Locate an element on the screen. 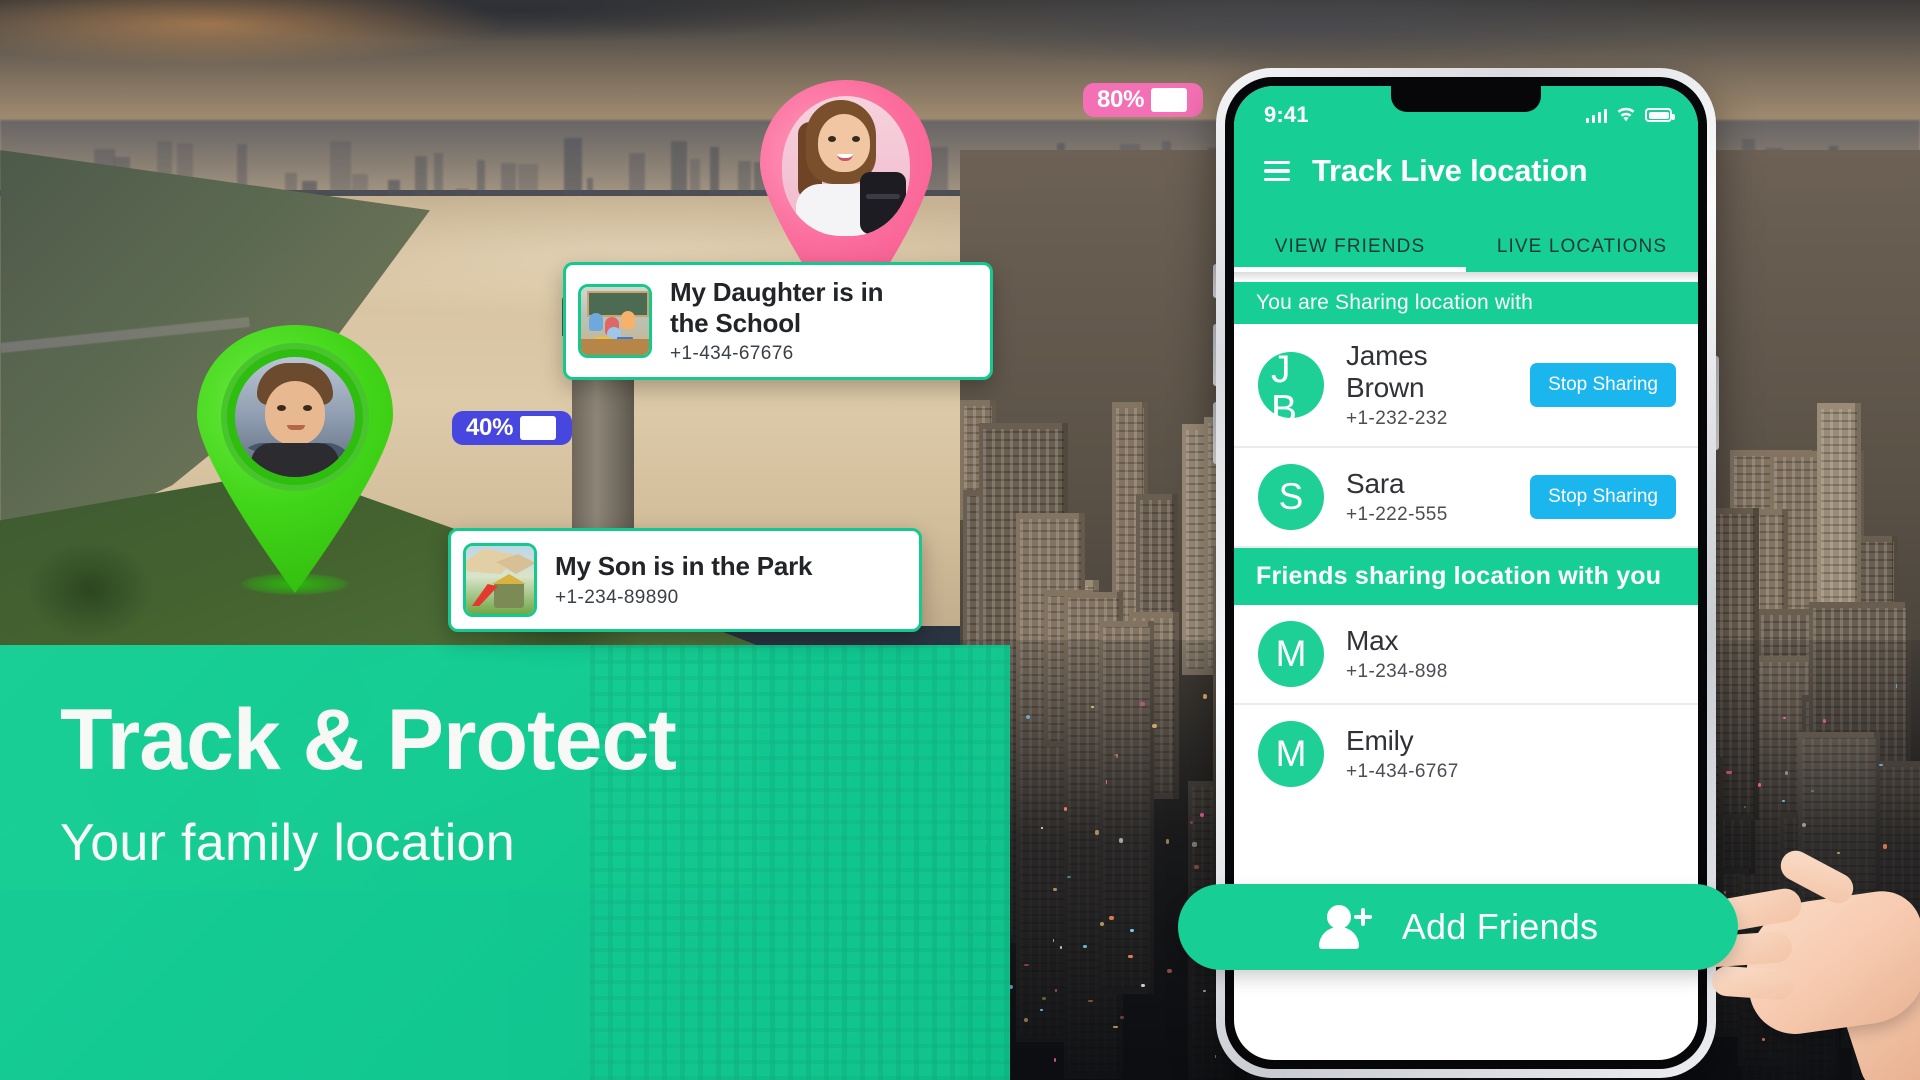 This screenshot has width=1920, height=1080. tab-view-friends: VIEW FRIENDS is located at coordinates (1350, 254).